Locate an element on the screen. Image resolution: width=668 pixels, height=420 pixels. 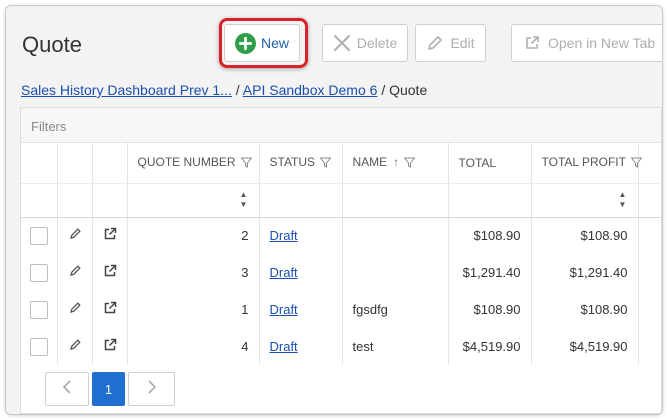
table-row: 4 Draft test $4,519.90 $4,519.90 is located at coordinates (341, 346).